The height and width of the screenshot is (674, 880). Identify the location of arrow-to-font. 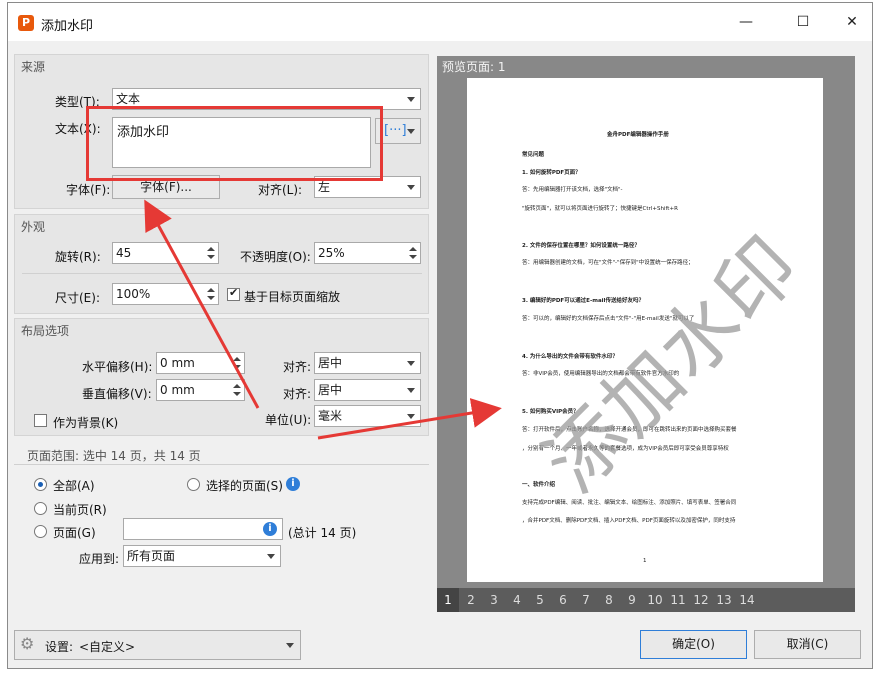
(202, 304).